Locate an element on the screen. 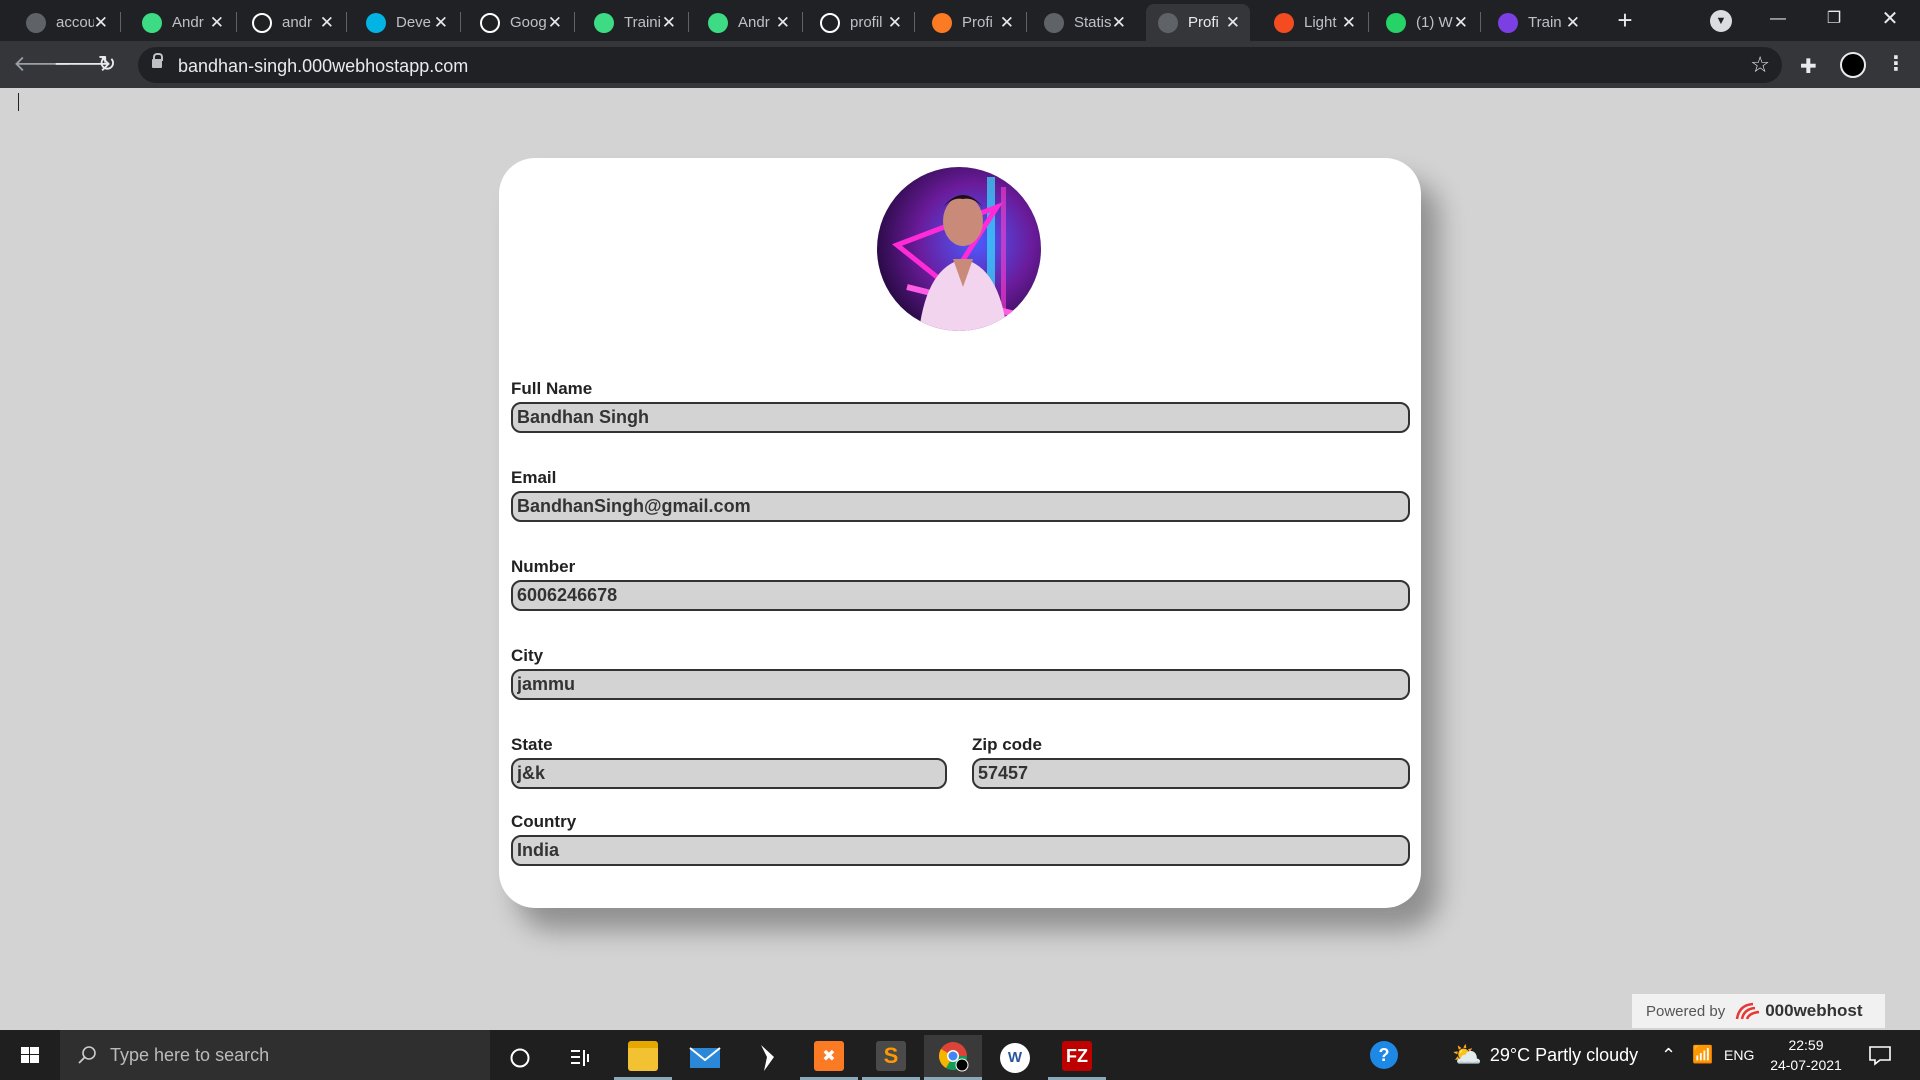  browser-tab: Traini ✕ is located at coordinates (634, 22).